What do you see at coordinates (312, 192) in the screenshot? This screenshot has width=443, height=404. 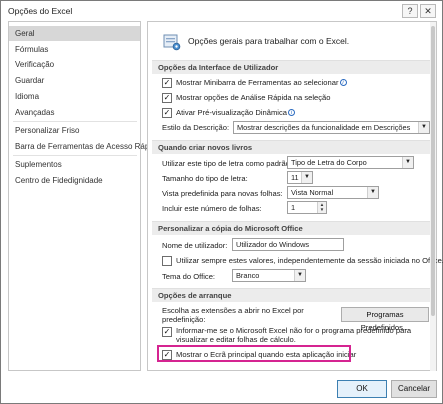 I see `default-view-value: Vista Normal` at bounding box center [312, 192].